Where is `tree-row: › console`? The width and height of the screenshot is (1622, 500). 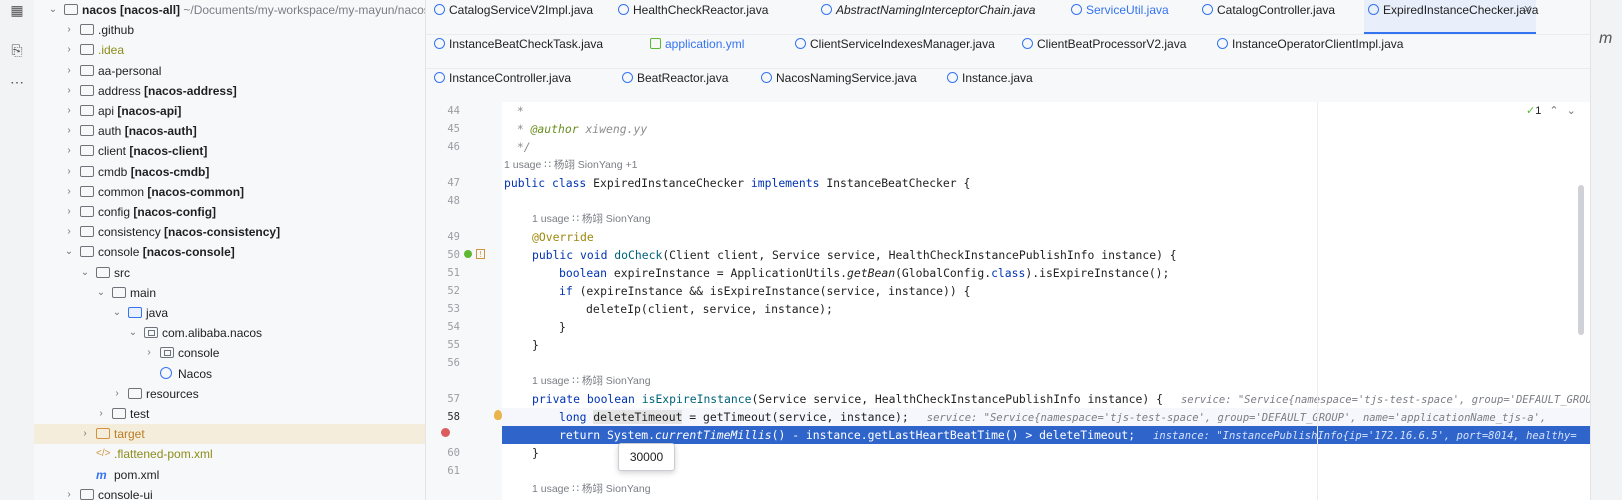 tree-row: › console is located at coordinates (229, 353).